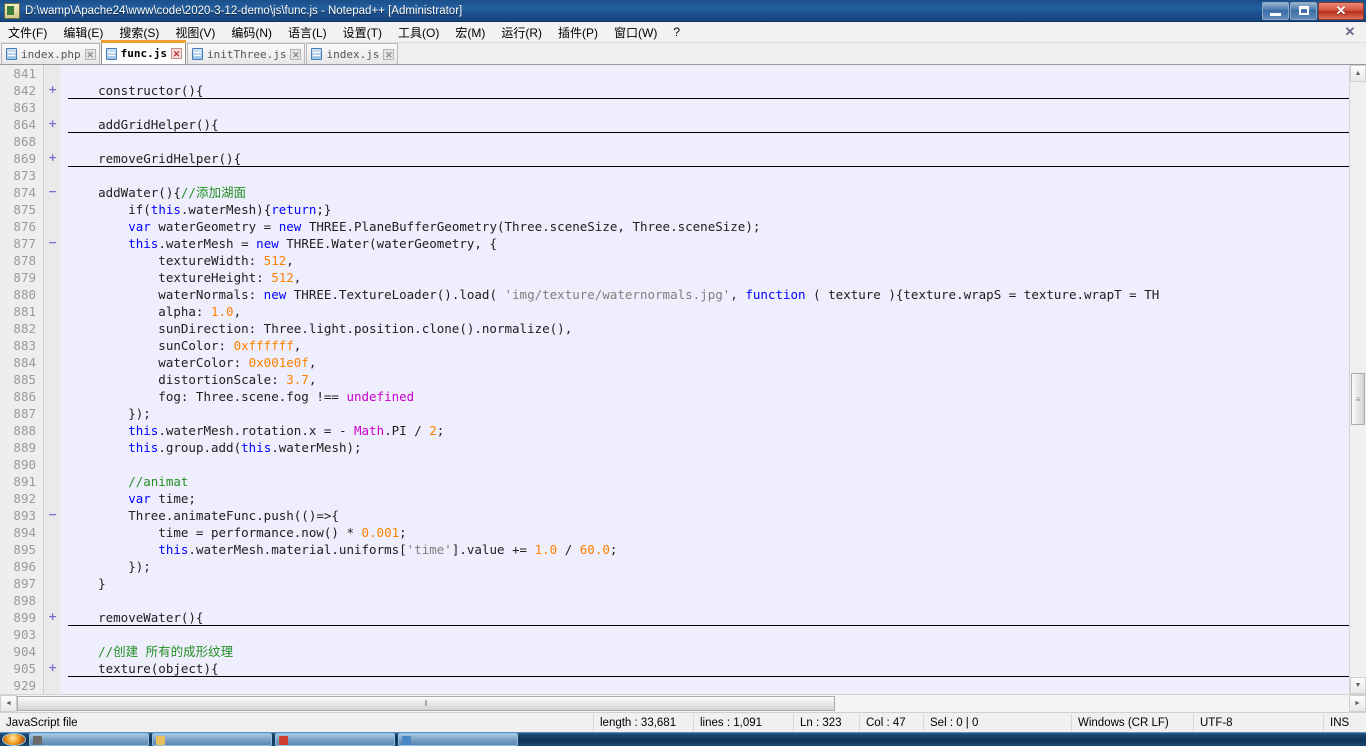 The height and width of the screenshot is (746, 1366). I want to click on code-line: 891 //animat, so click(674, 481).